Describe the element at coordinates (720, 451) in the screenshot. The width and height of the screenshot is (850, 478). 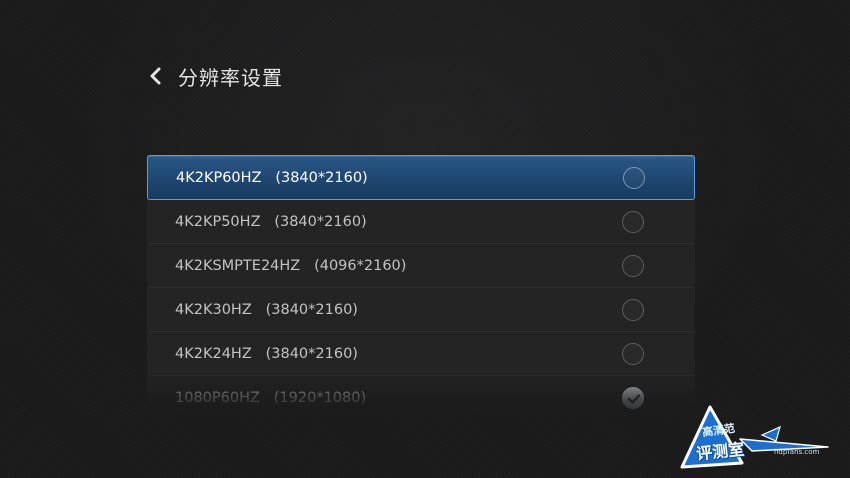
I see `watermark-line2: 评测室` at that location.